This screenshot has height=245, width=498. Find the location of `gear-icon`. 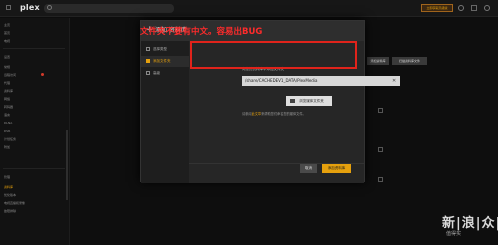

gear-icon is located at coordinates (148, 73).